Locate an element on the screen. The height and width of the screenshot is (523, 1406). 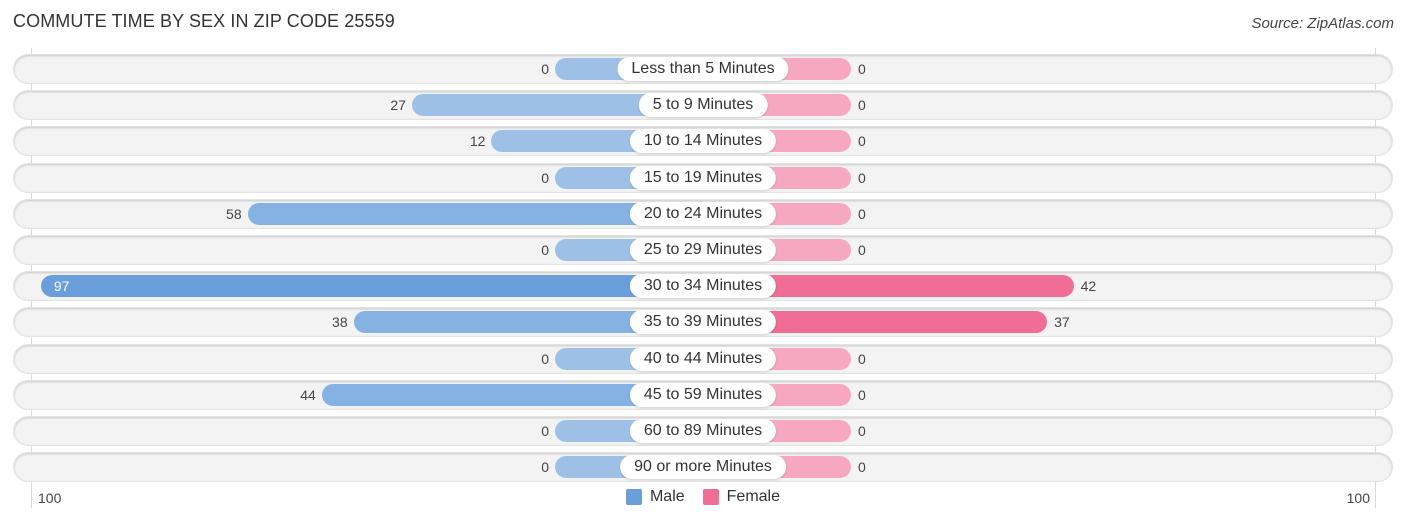
source-label: Source: ZipAtlas.com is located at coordinates (1322, 23).